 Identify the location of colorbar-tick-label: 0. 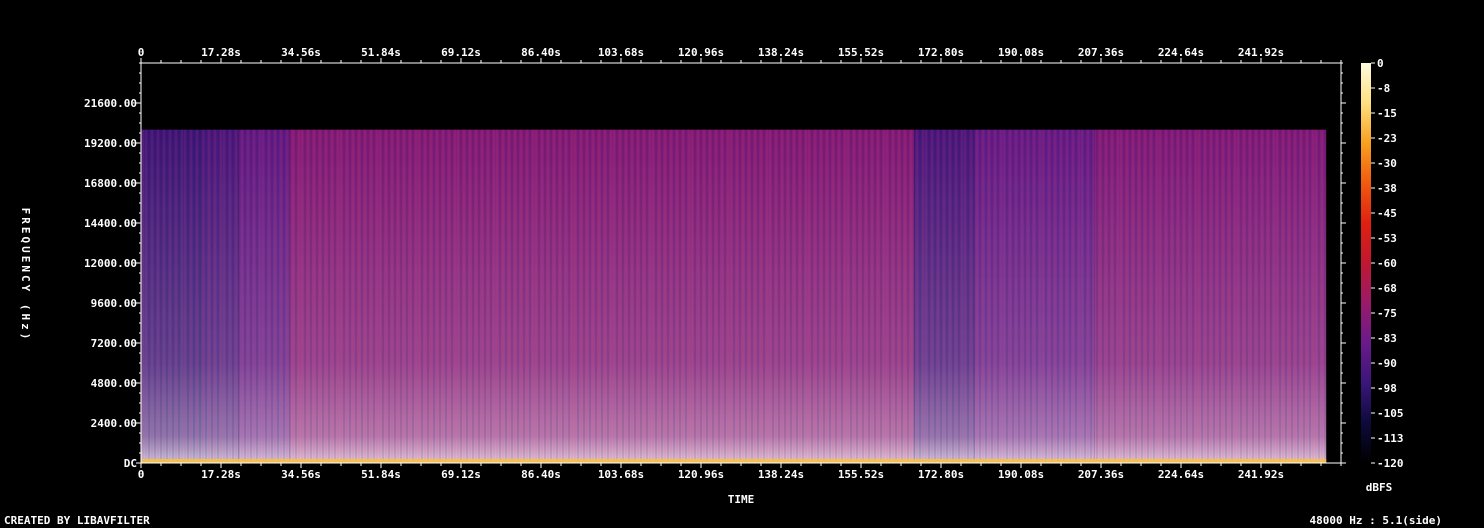
(1380, 63).